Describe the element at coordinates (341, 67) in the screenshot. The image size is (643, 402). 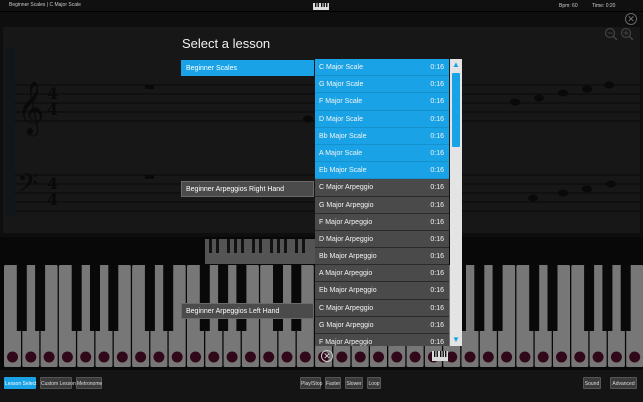
I see `lesson-name: C Major Scale` at that location.